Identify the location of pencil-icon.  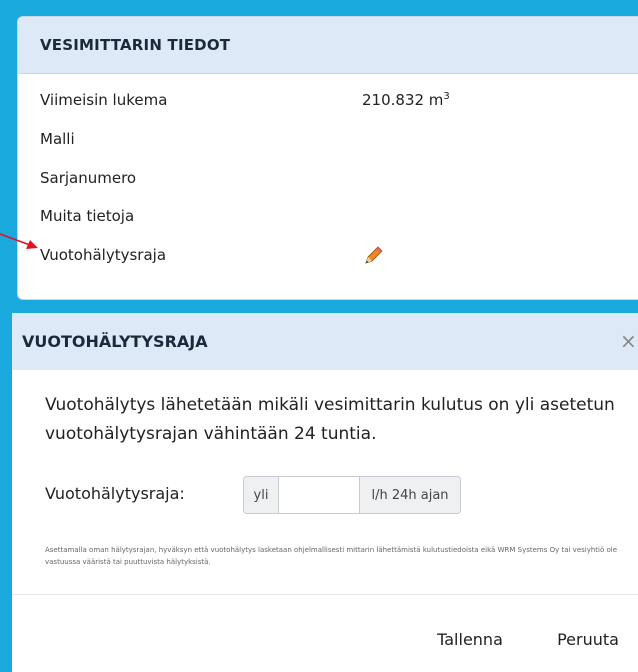
(373, 256).